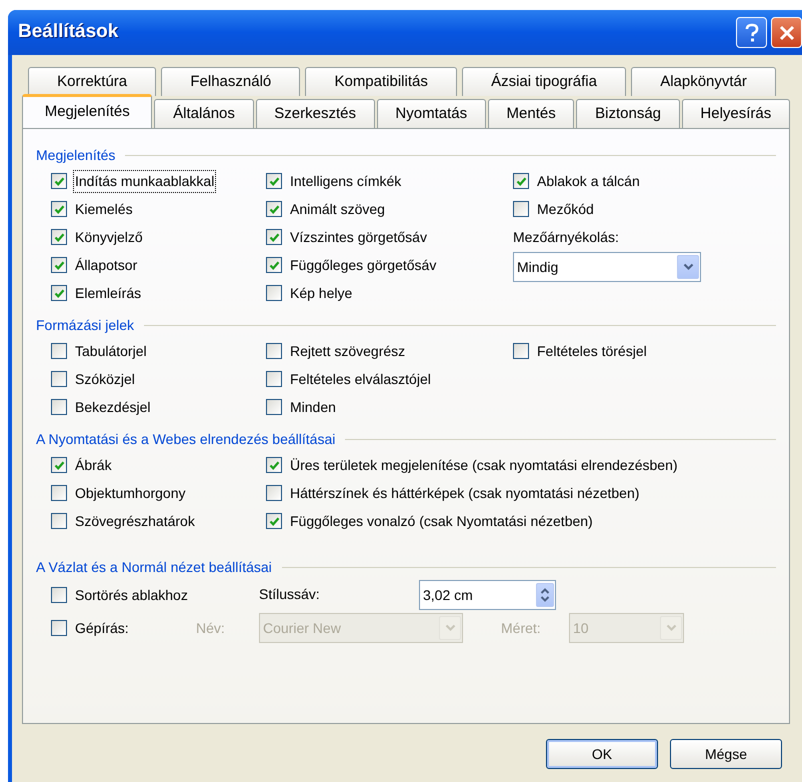 The height and width of the screenshot is (782, 802). I want to click on checkbox-label: Vízszintes görgetősáv, so click(358, 237).